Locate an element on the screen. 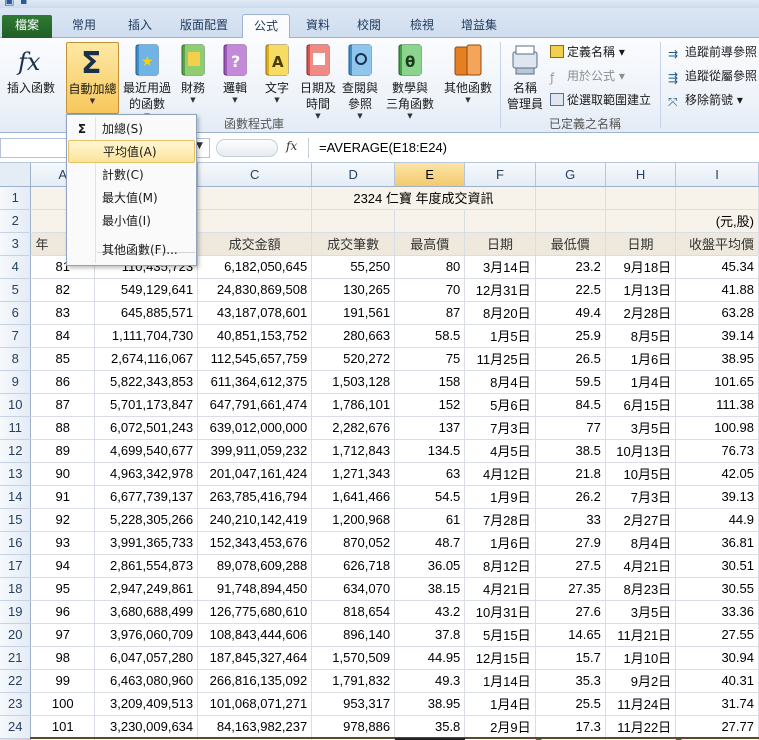 This screenshot has height=740, width=759. formula-input: =AVERAGE(E18:E24) is located at coordinates (533, 148).